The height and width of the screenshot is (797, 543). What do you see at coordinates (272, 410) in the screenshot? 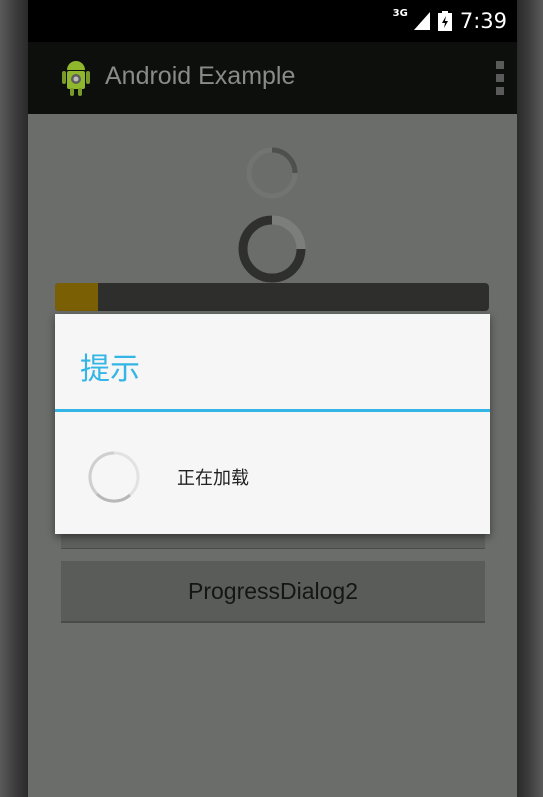
I see `dialog-title-divider` at bounding box center [272, 410].